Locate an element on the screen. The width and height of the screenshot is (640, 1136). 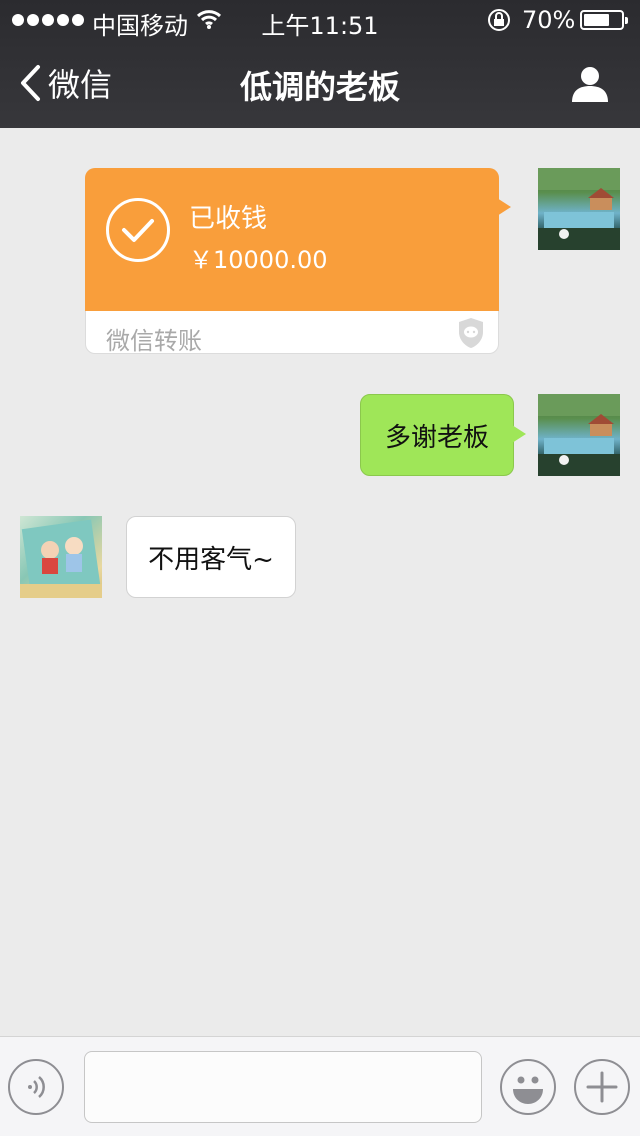
battery-icon is located at coordinates (604, 20).